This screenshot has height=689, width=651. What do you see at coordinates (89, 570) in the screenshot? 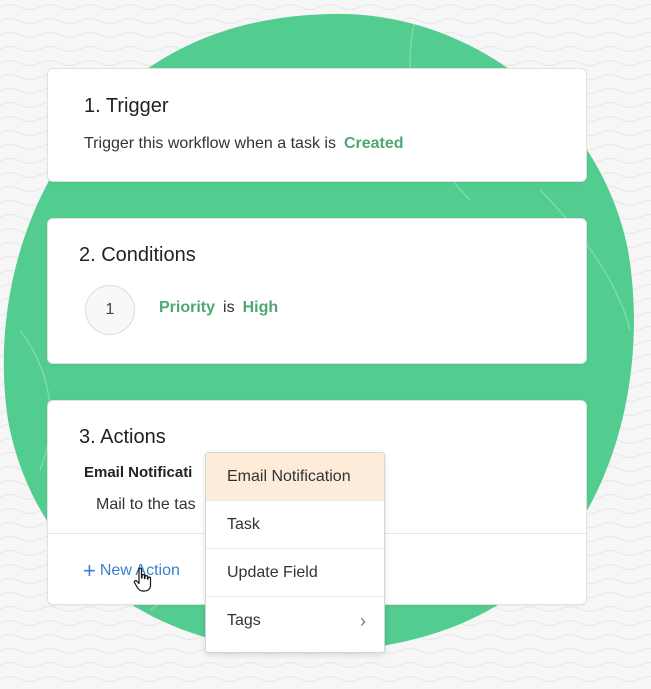
I see `plus-icon: +` at bounding box center [89, 570].